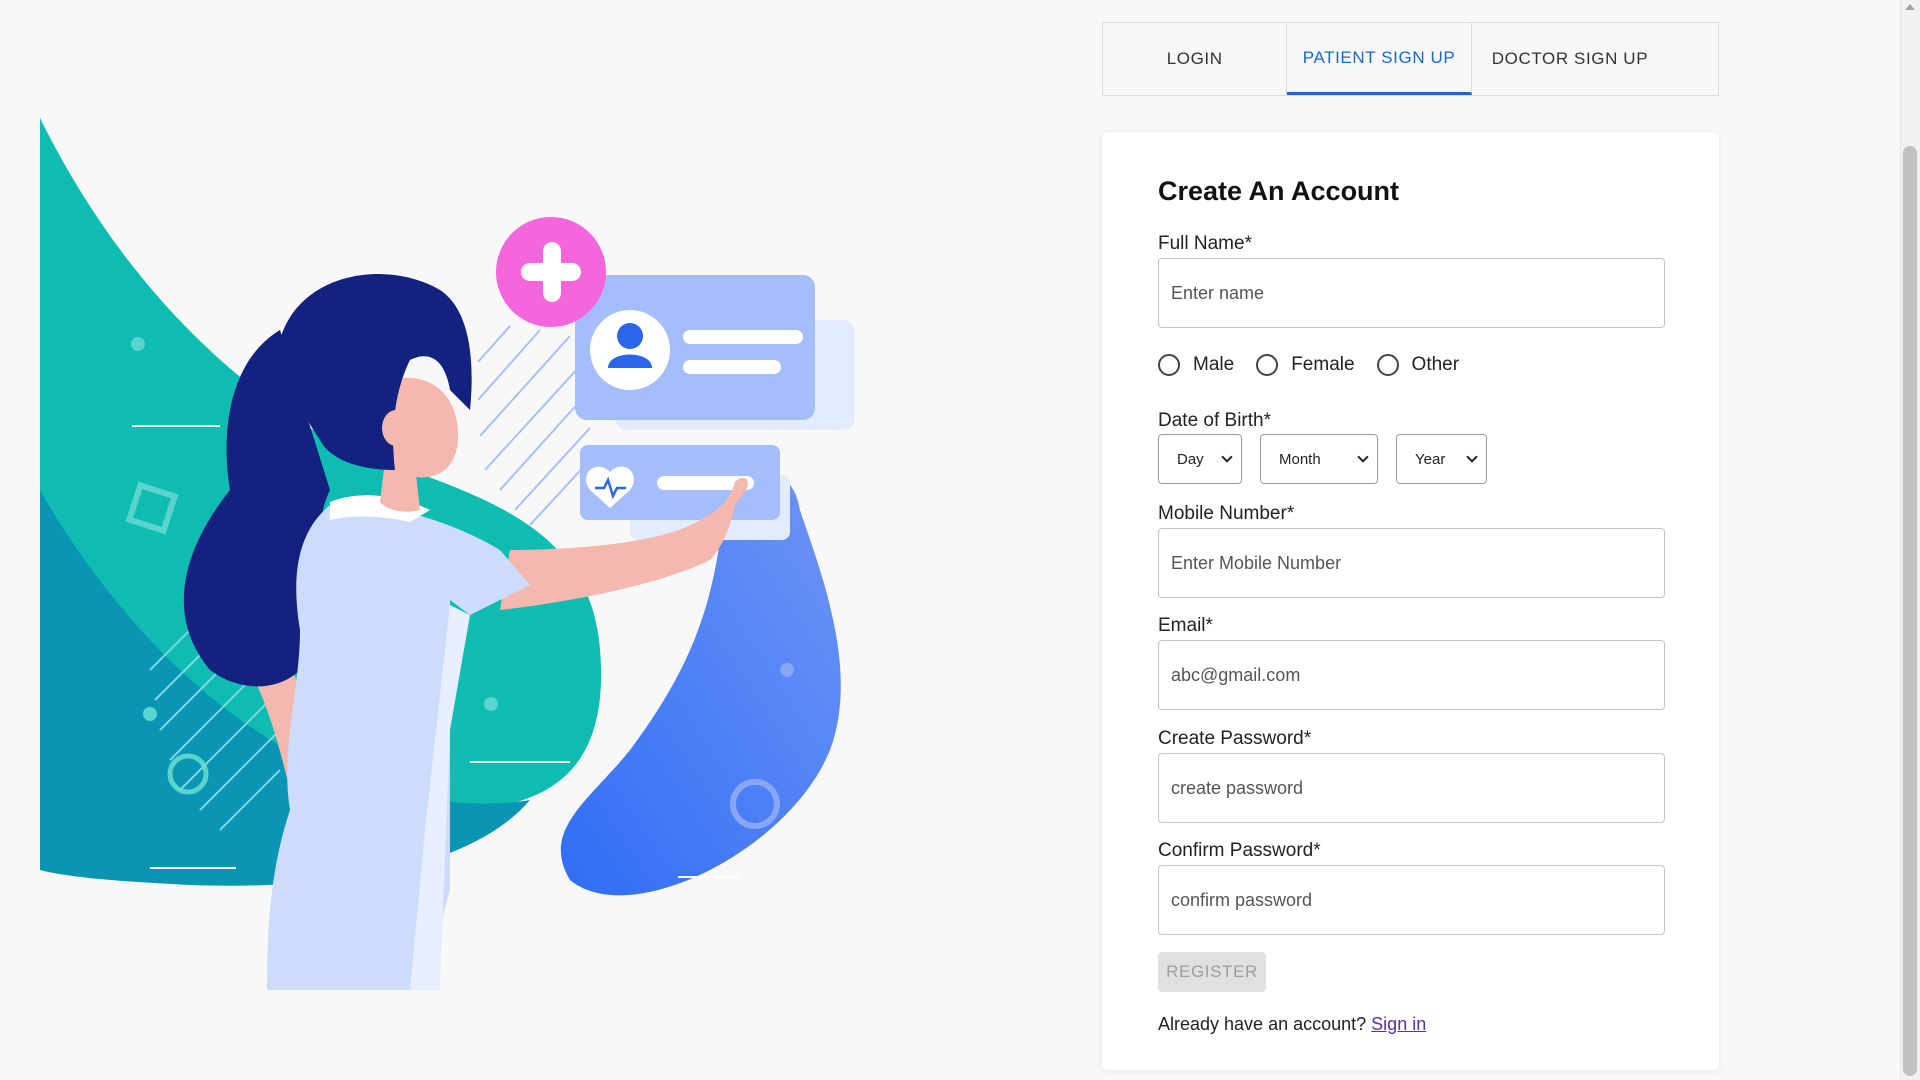 The image size is (1920, 1080). Describe the element at coordinates (1214, 420) in the screenshot. I see `dob-label: Date of Birth*` at that location.